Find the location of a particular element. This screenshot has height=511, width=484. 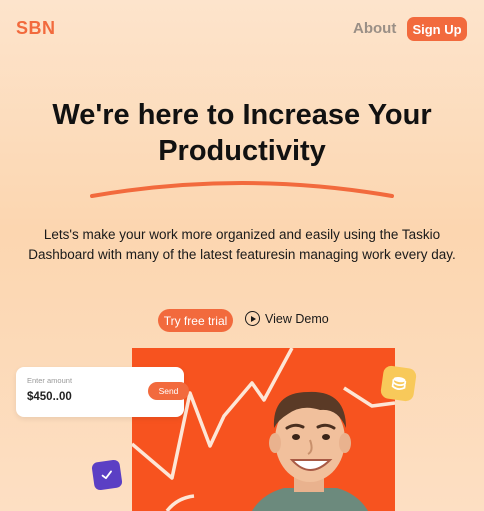

view-demo-label: View Demo is located at coordinates (297, 318).